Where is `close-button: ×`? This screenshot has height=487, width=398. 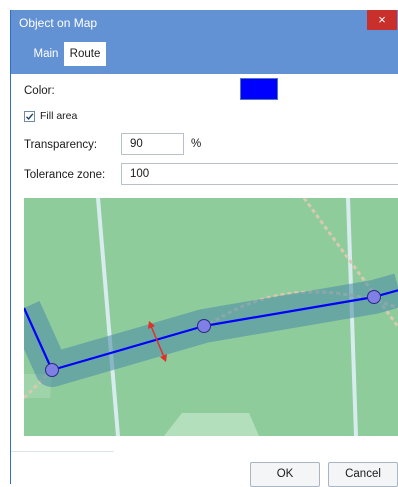
close-button: × is located at coordinates (382, 20).